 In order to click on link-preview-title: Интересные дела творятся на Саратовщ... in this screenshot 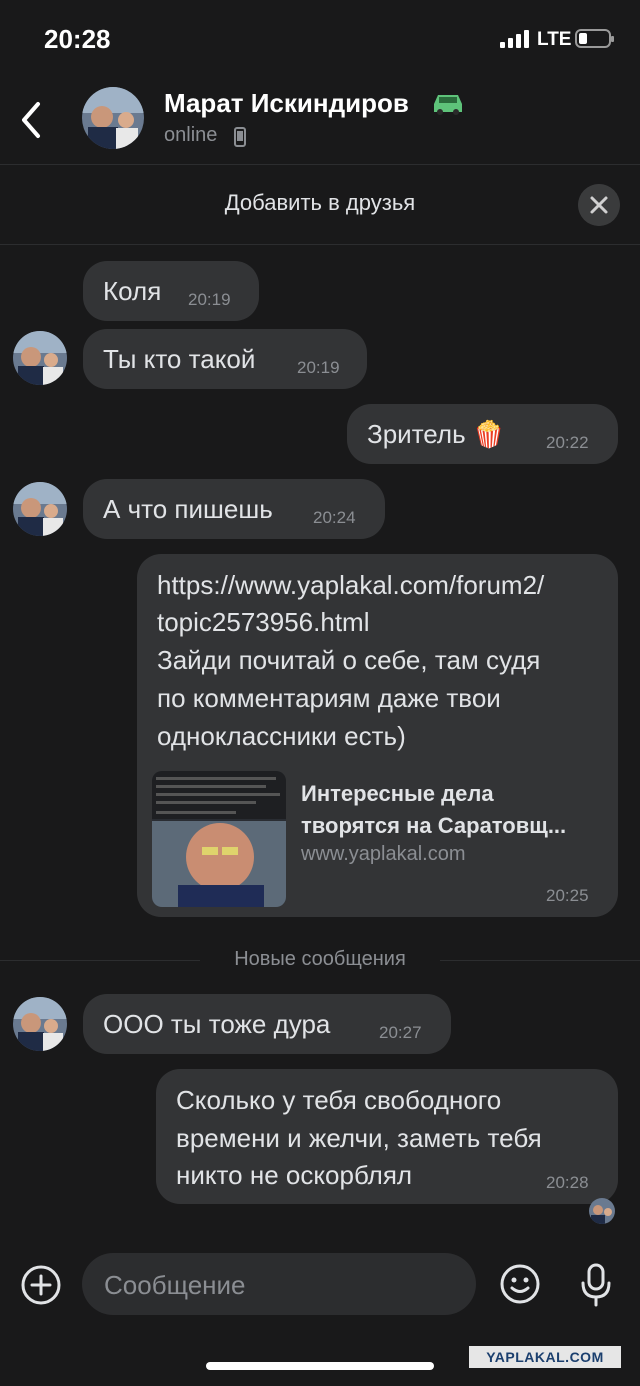, I will do `click(451, 810)`.